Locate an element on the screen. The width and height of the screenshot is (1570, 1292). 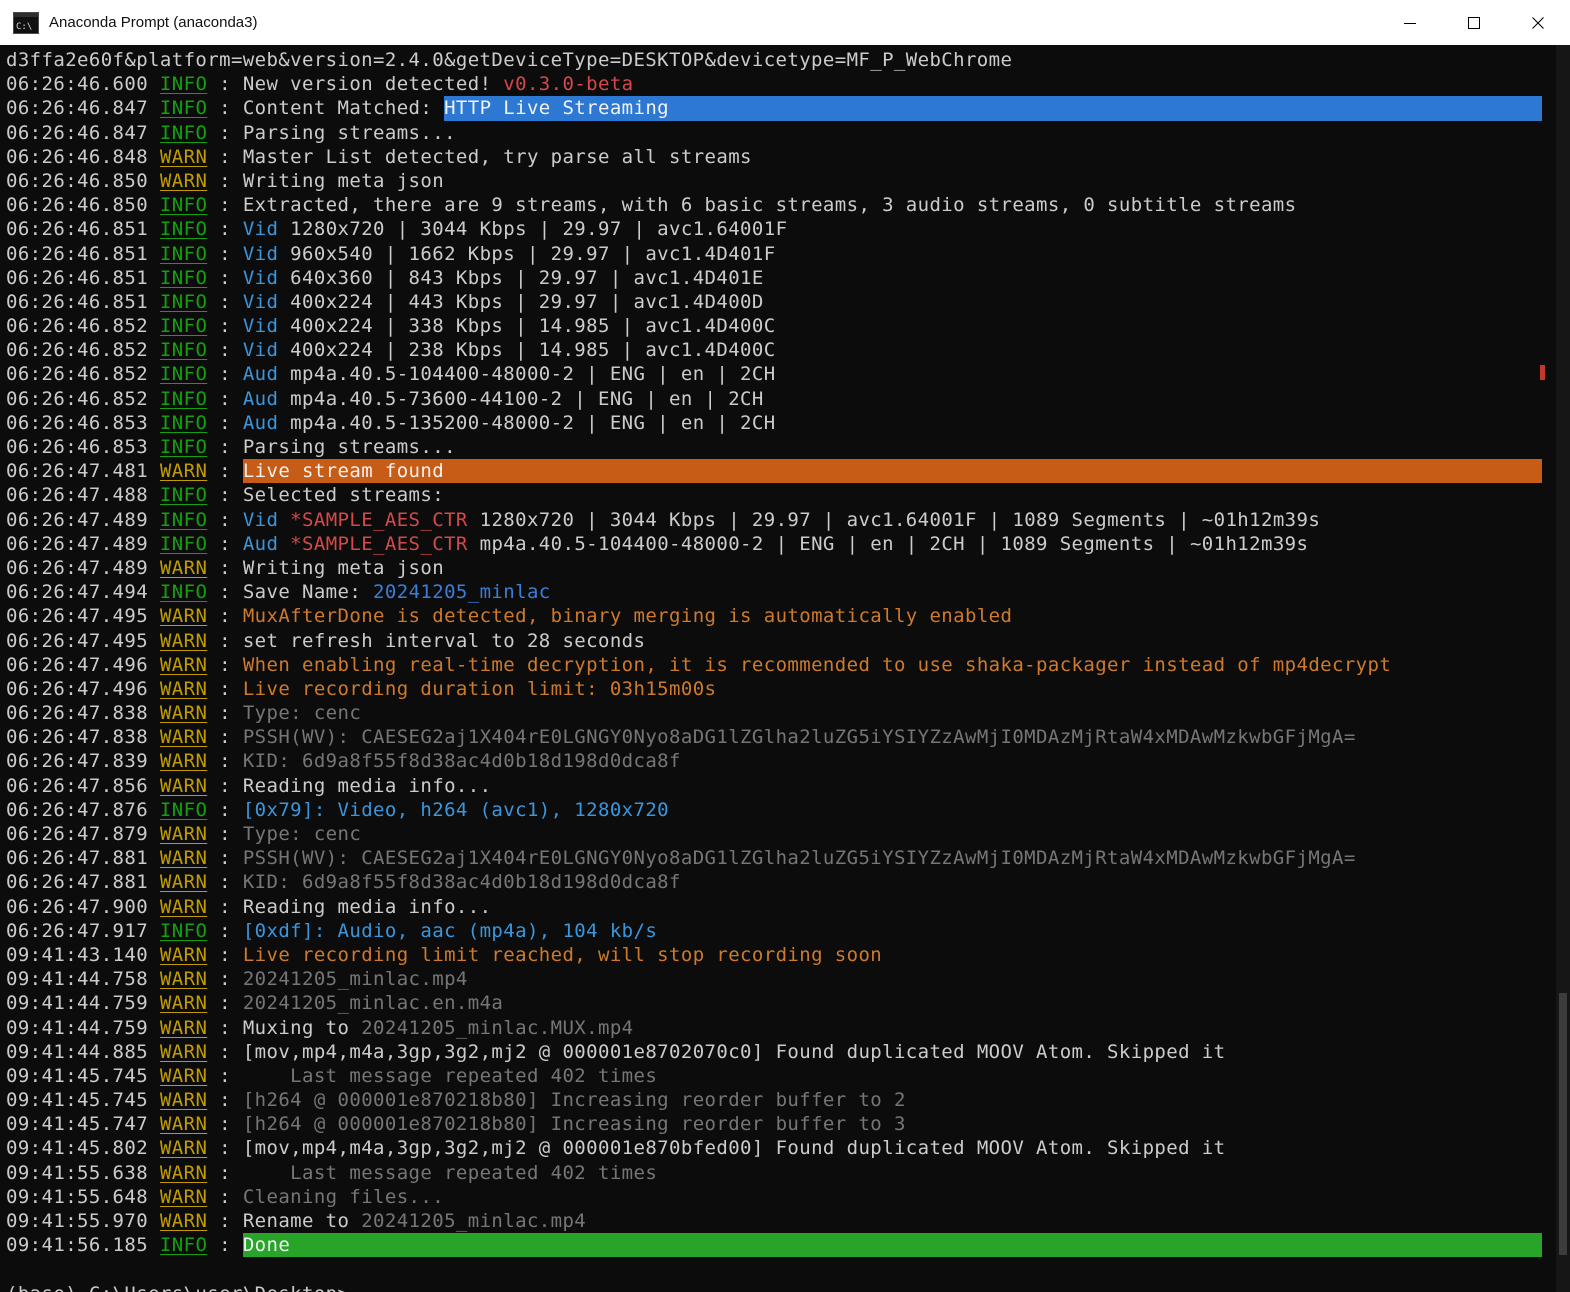
terminal-line: 06:26:46.850 WARN : Writing meta json is located at coordinates (774, 181).